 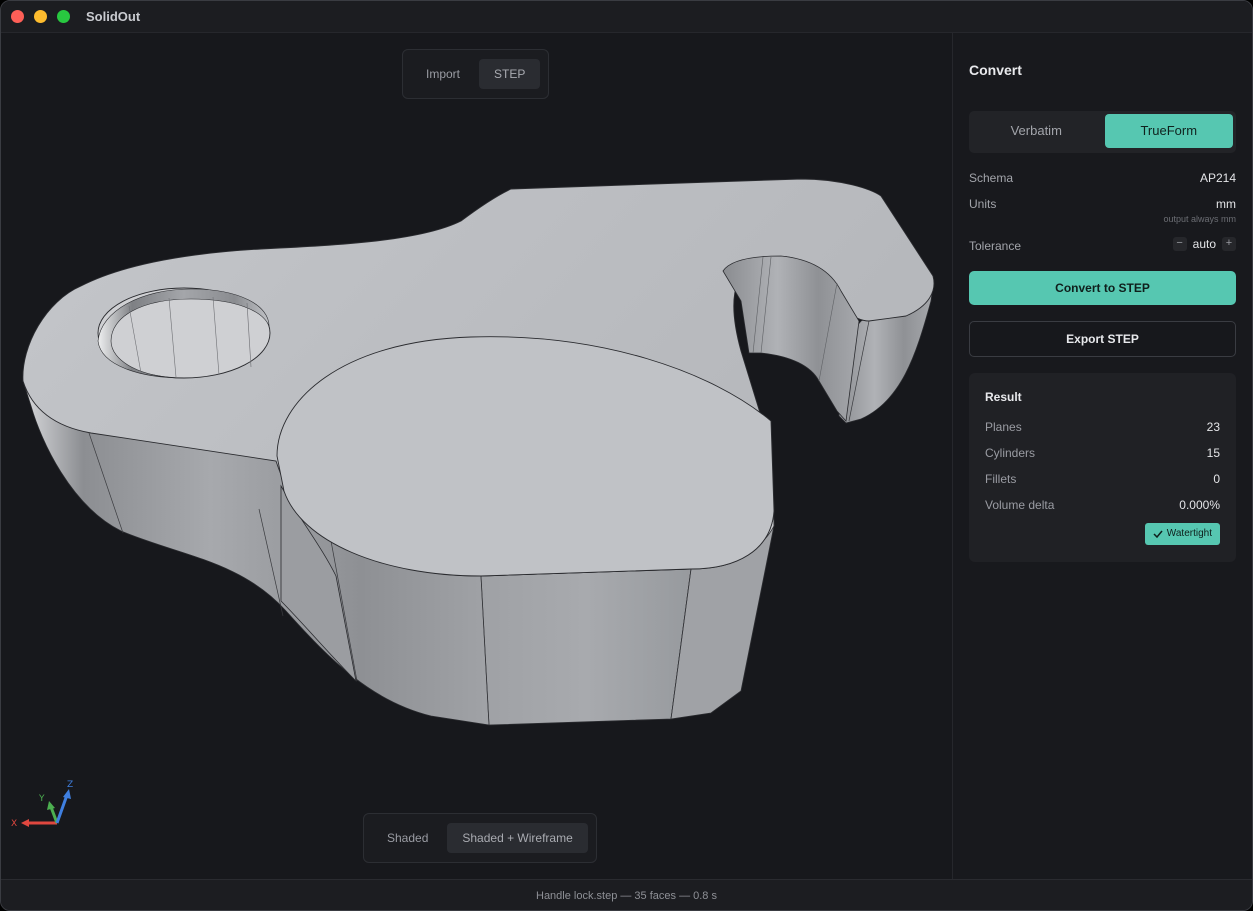 I want to click on schema-row: Schema AP214, so click(x=1102, y=179).